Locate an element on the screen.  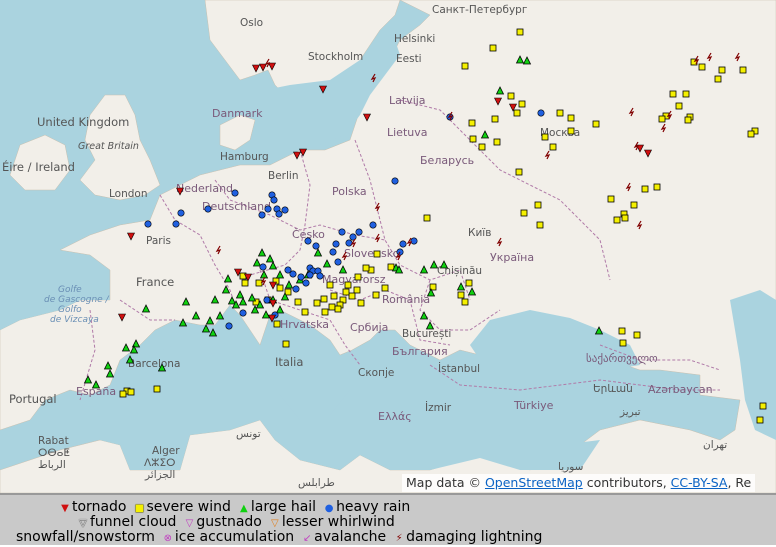
osm-link: OpenStreetMap is located at coordinates (534, 482).